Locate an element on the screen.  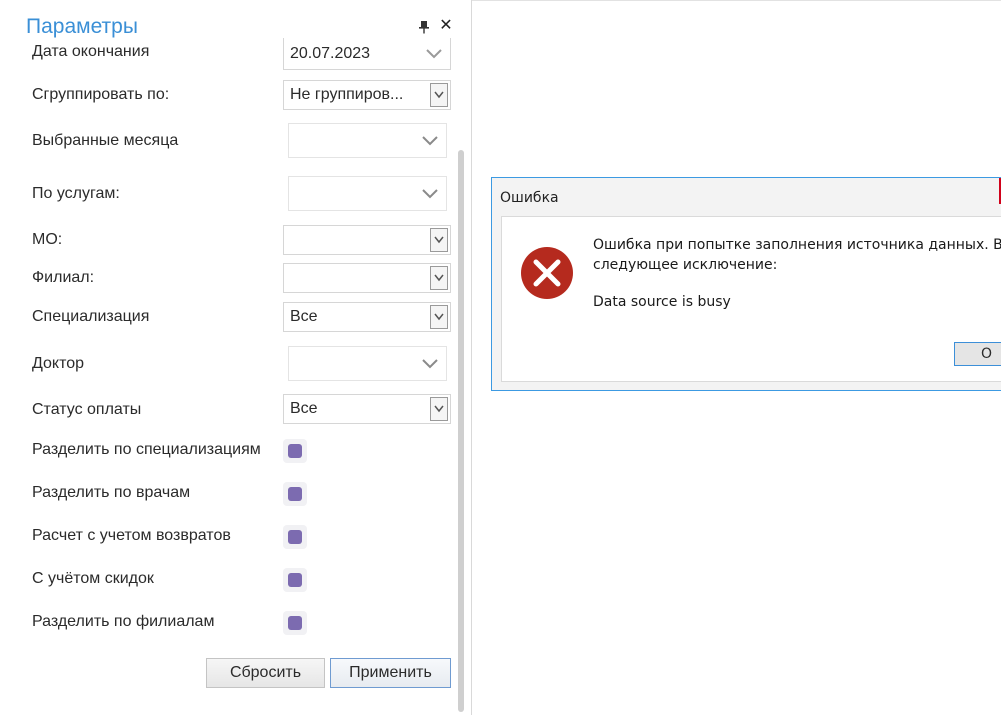
row-split-by-specialization: Разделить по специализациям is located at coordinates (227, 451).